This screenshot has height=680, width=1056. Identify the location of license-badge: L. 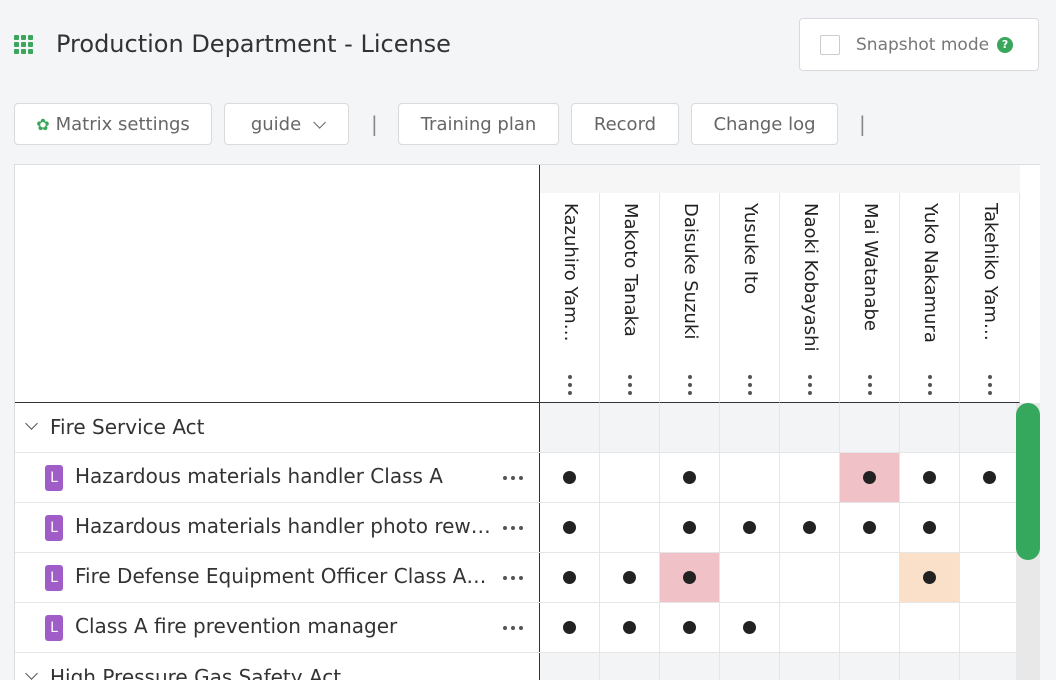
(54, 478).